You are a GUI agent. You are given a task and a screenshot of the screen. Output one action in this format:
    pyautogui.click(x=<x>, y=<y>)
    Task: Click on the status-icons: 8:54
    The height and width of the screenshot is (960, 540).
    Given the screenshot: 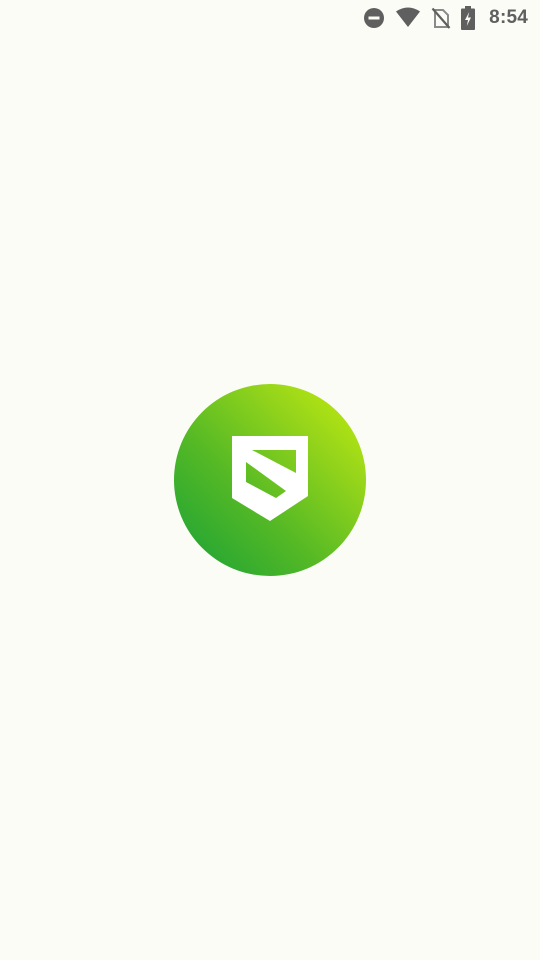 What is the action you would take?
    pyautogui.click(x=445, y=18)
    